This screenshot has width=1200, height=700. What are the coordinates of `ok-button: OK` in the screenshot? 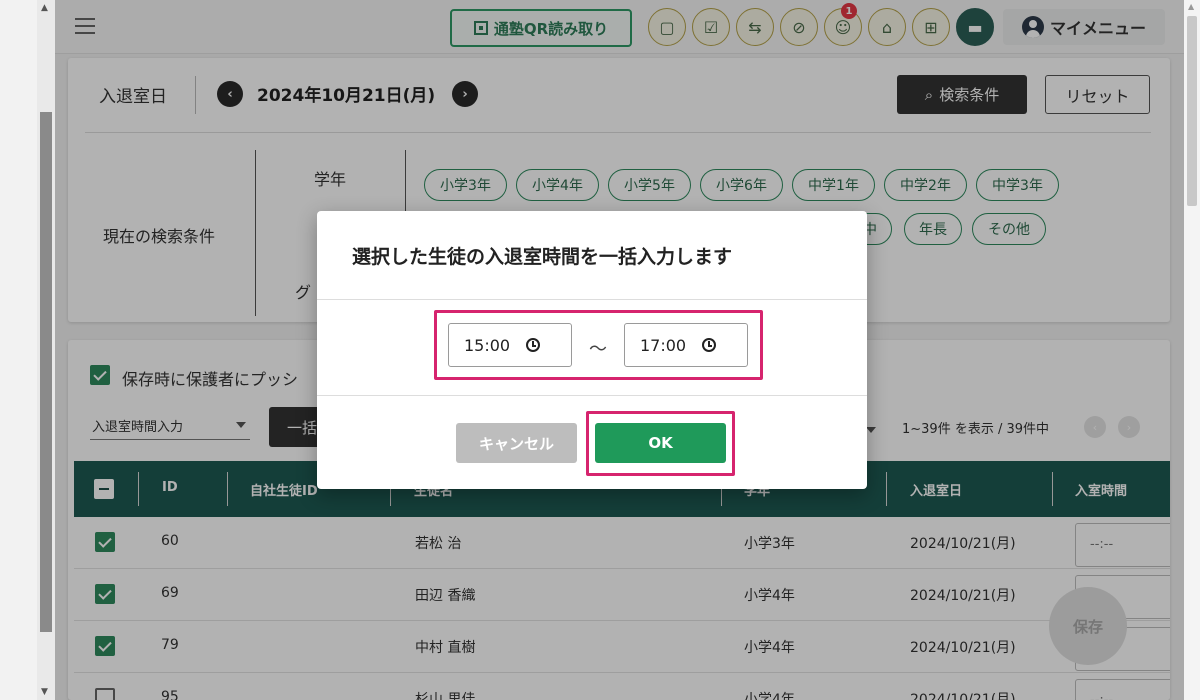 It's located at (660, 443).